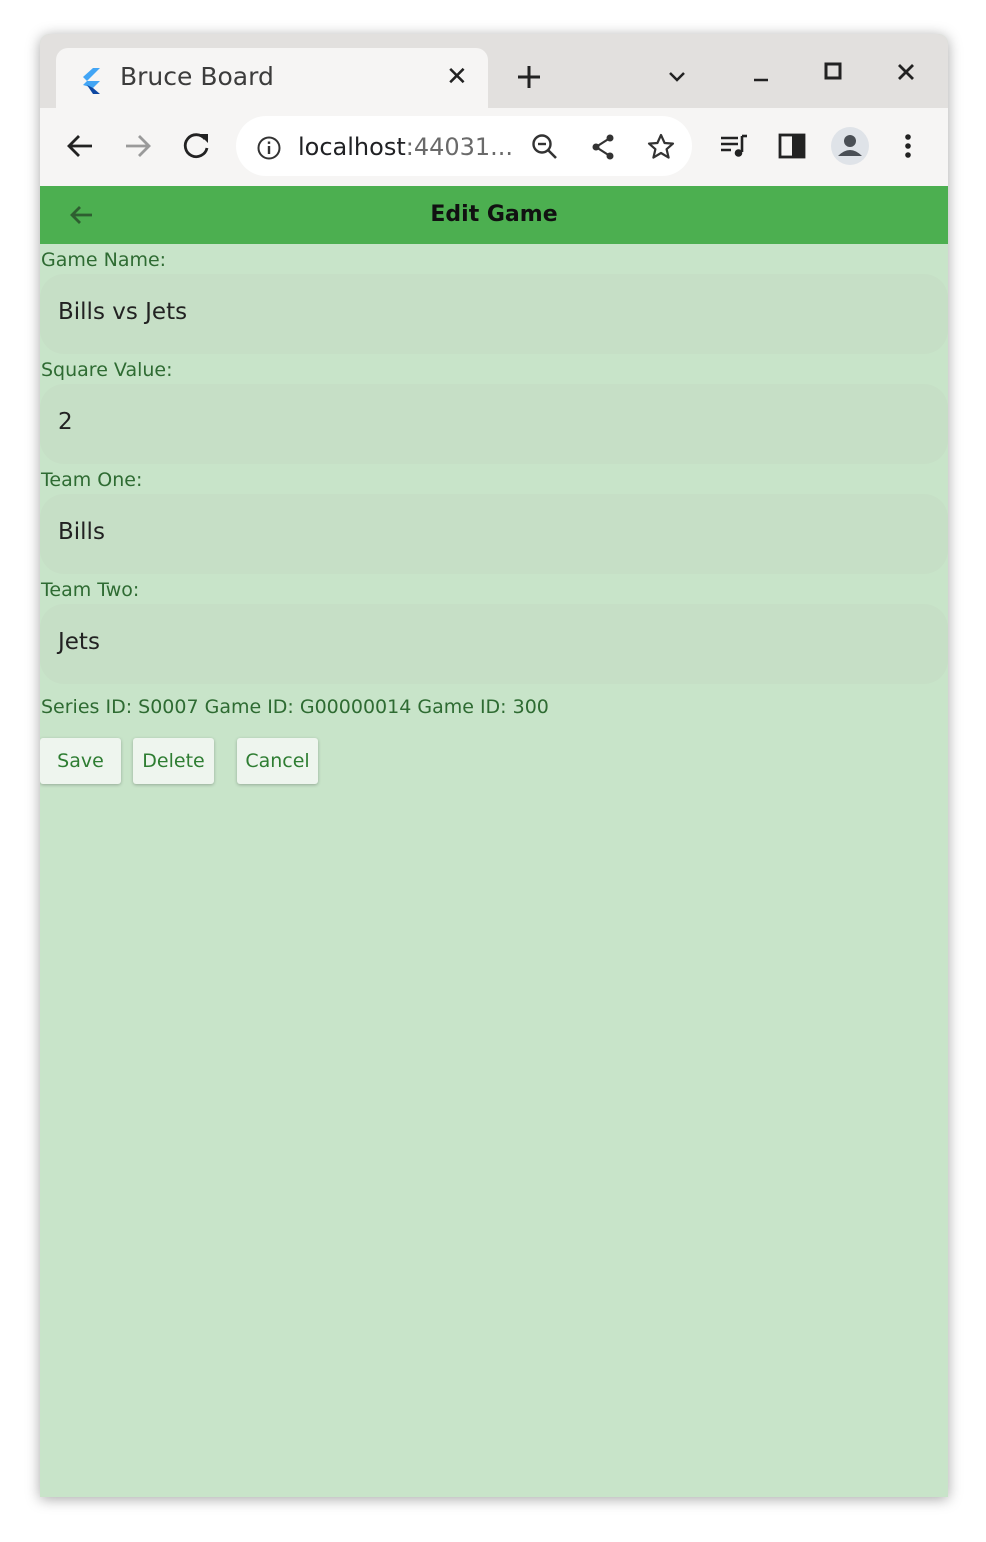  I want to click on cancel-button: Cancel, so click(277, 761).